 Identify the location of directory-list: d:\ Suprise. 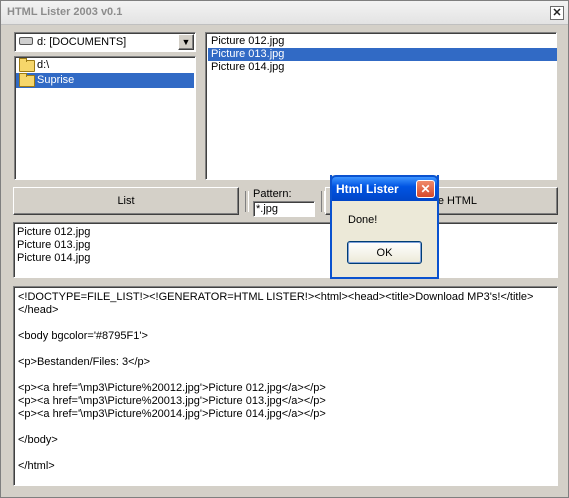
(105, 118).